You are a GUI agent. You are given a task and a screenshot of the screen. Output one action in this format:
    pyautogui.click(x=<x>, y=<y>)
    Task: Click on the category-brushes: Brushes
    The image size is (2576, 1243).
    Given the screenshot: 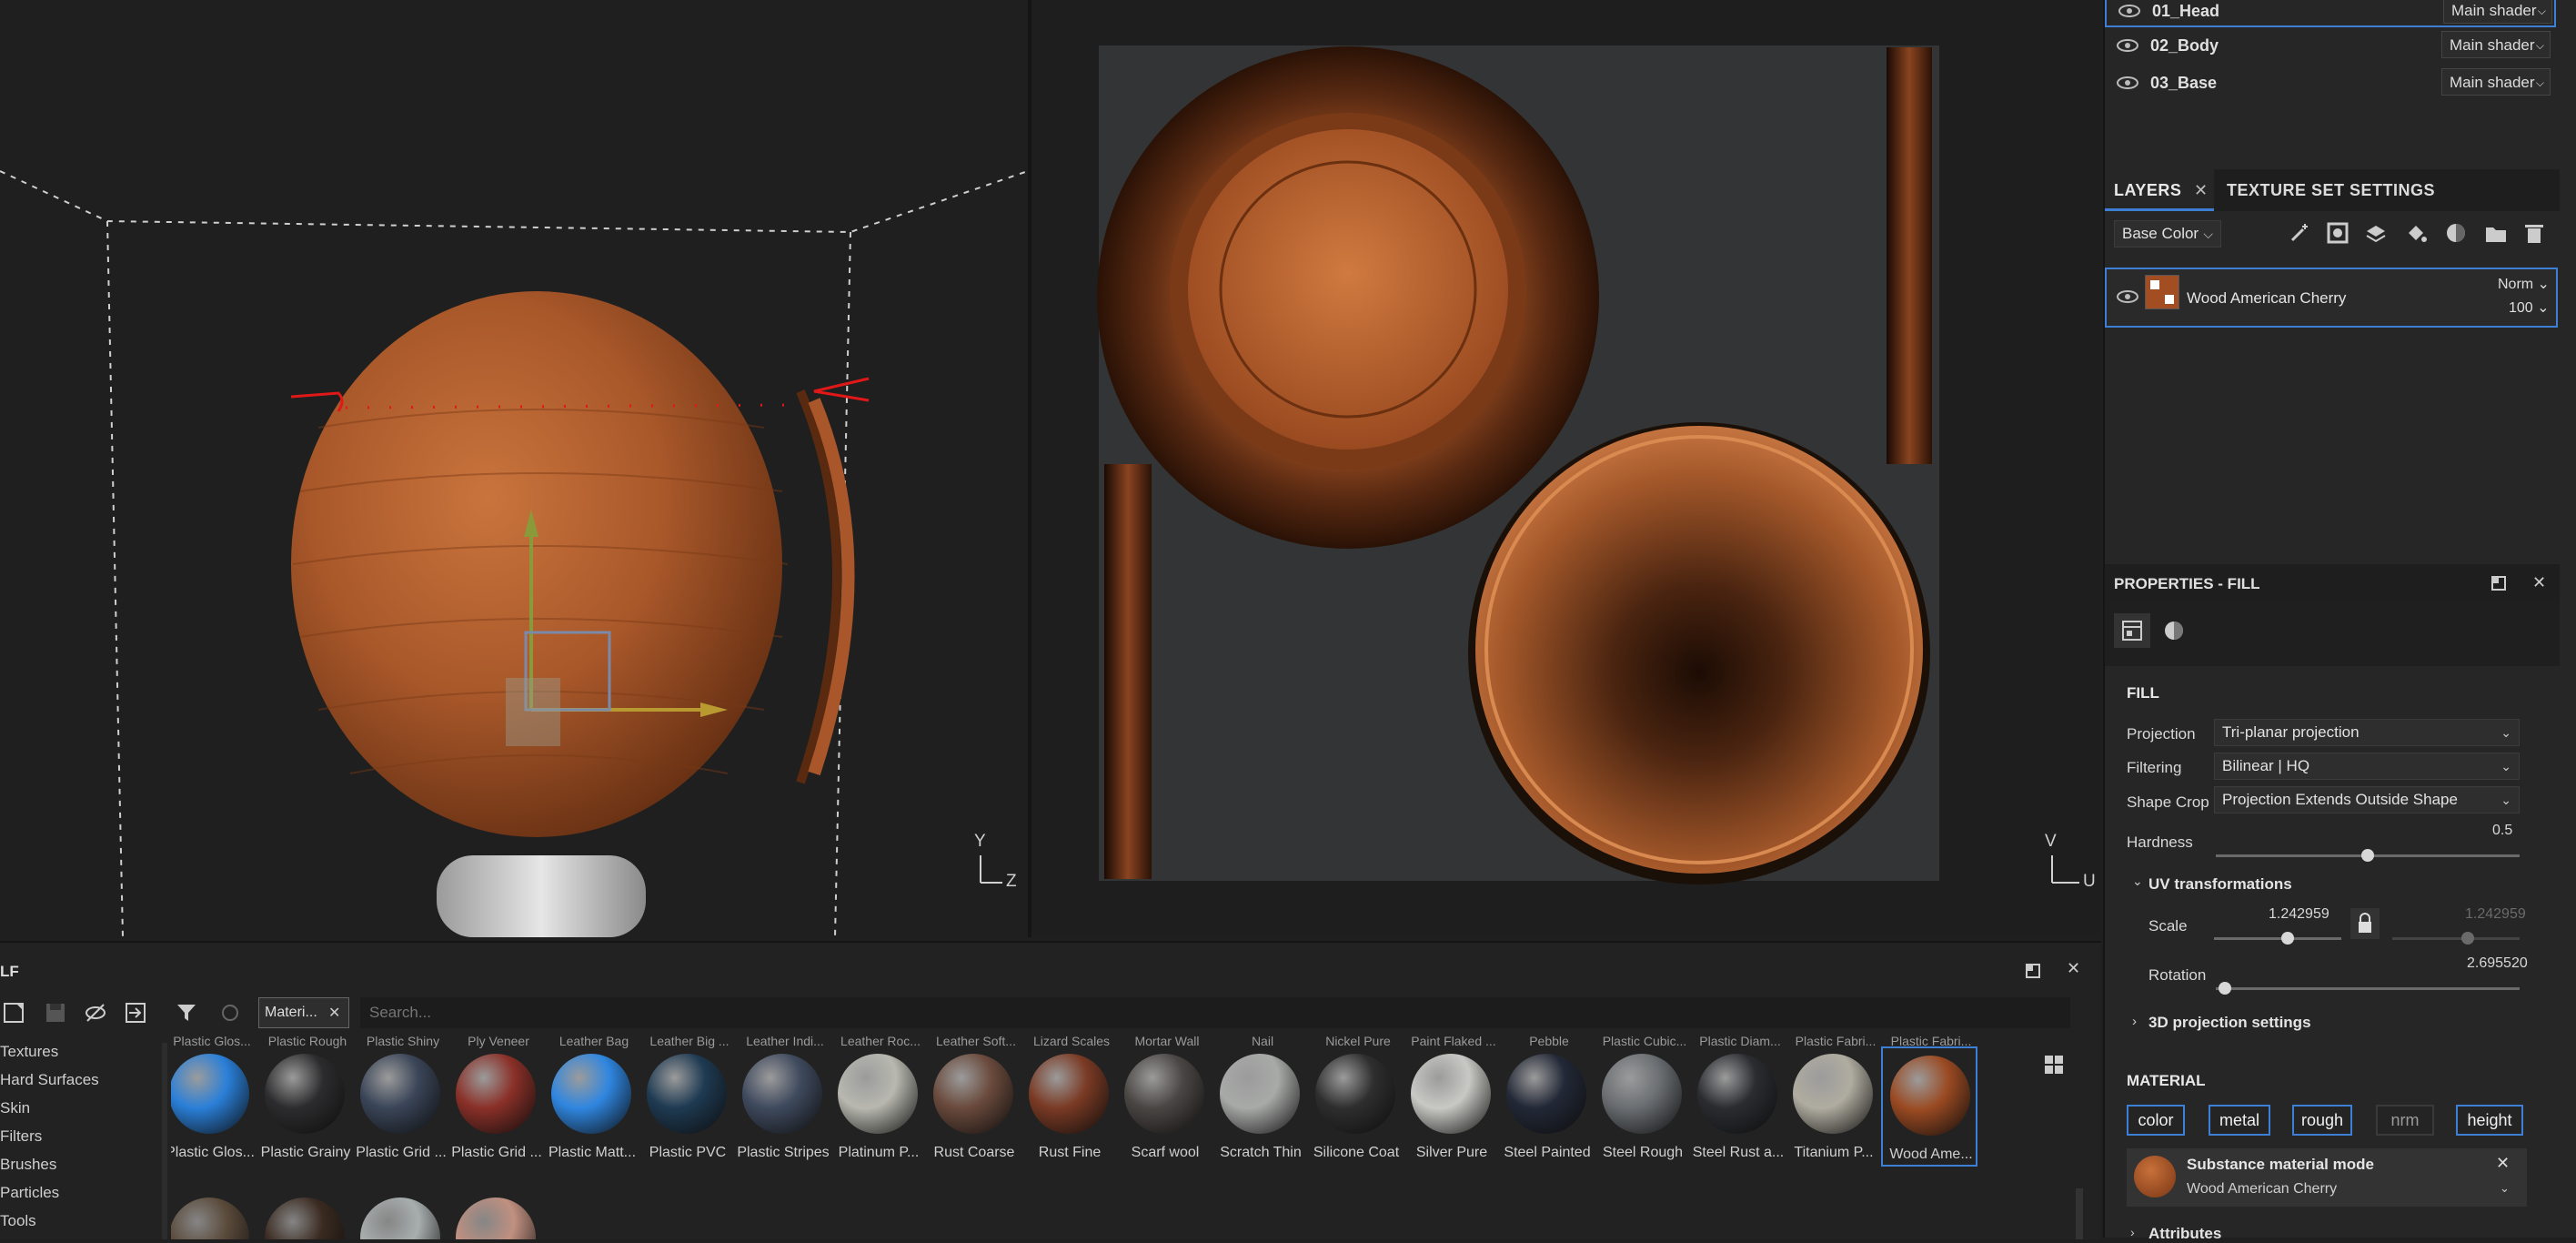 What is the action you would take?
    pyautogui.click(x=28, y=1165)
    